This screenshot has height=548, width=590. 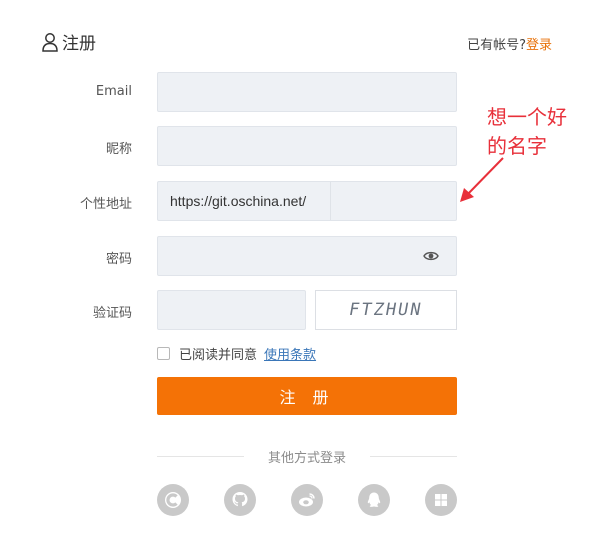 I want to click on profile-url-prefix: https://git.oschina.net/, so click(x=244, y=201).